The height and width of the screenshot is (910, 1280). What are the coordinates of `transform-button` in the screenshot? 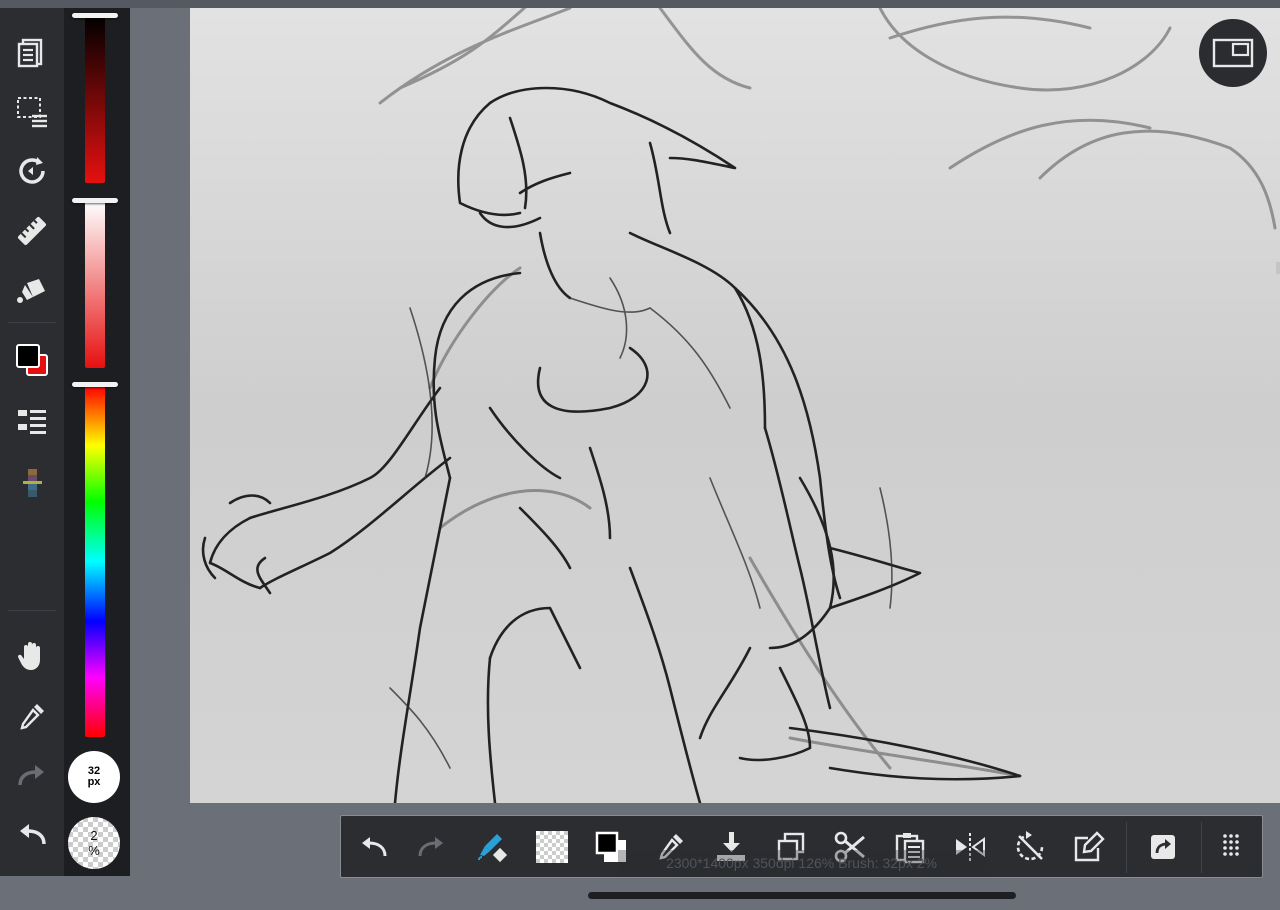 It's located at (32, 171).